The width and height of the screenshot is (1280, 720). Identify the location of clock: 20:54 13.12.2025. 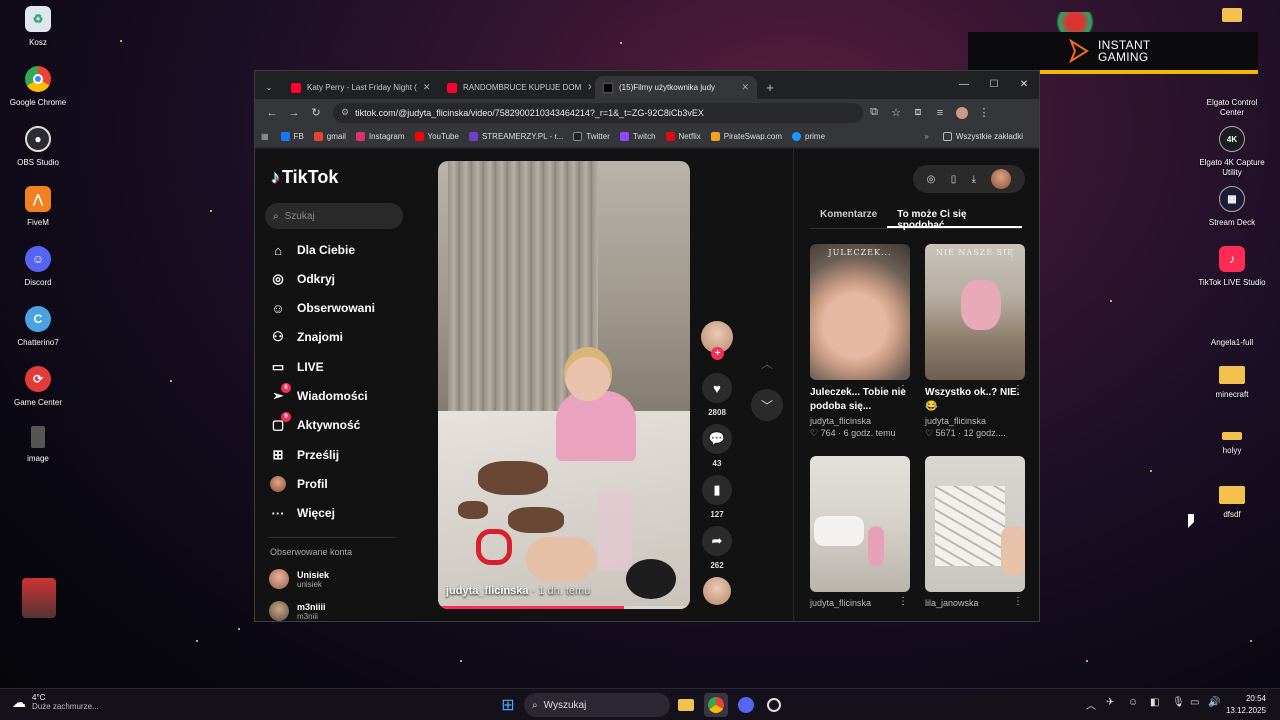
(1246, 705).